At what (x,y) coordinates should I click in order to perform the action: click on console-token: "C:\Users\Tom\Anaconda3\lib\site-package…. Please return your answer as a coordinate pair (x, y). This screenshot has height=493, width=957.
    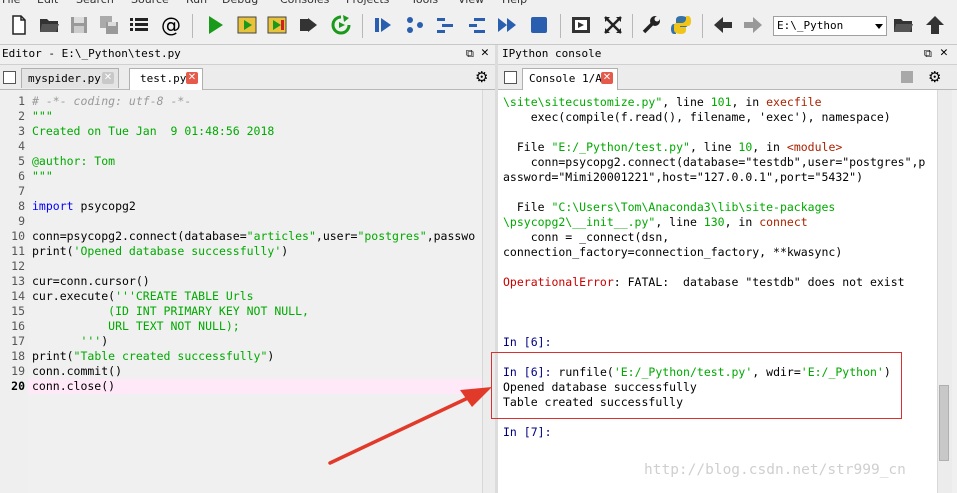
    Looking at the image, I should click on (693, 207).